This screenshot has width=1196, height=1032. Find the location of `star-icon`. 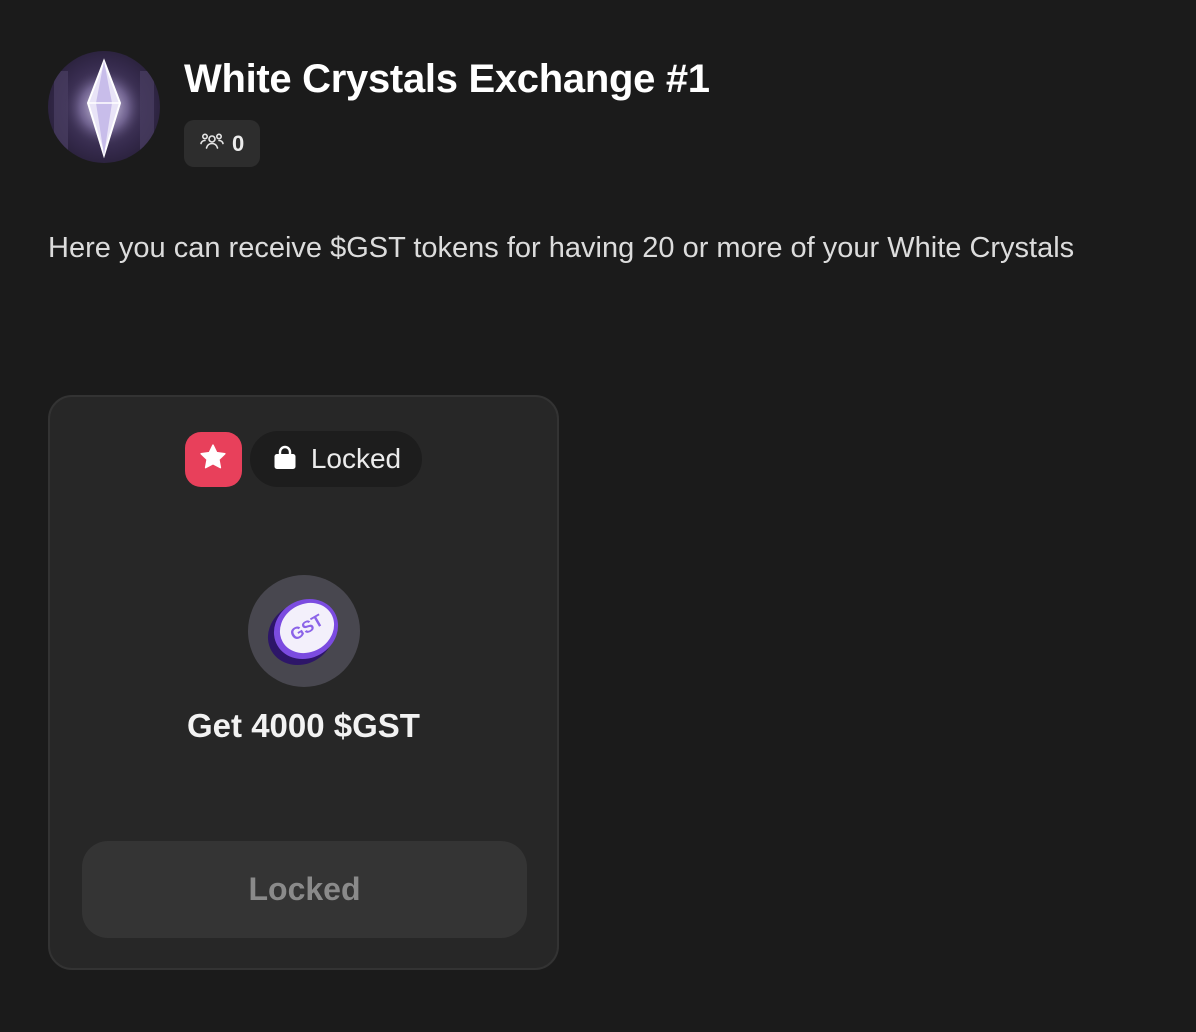

star-icon is located at coordinates (213, 459).